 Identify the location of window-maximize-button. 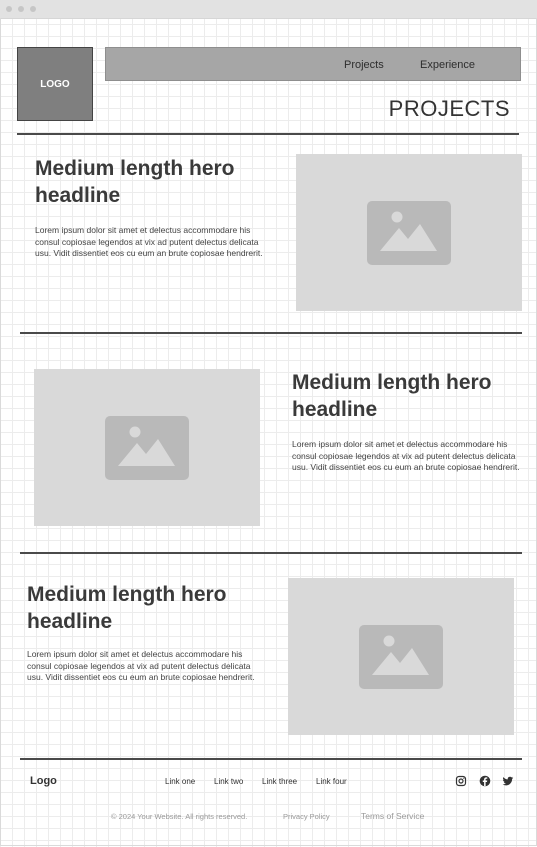
(33, 9).